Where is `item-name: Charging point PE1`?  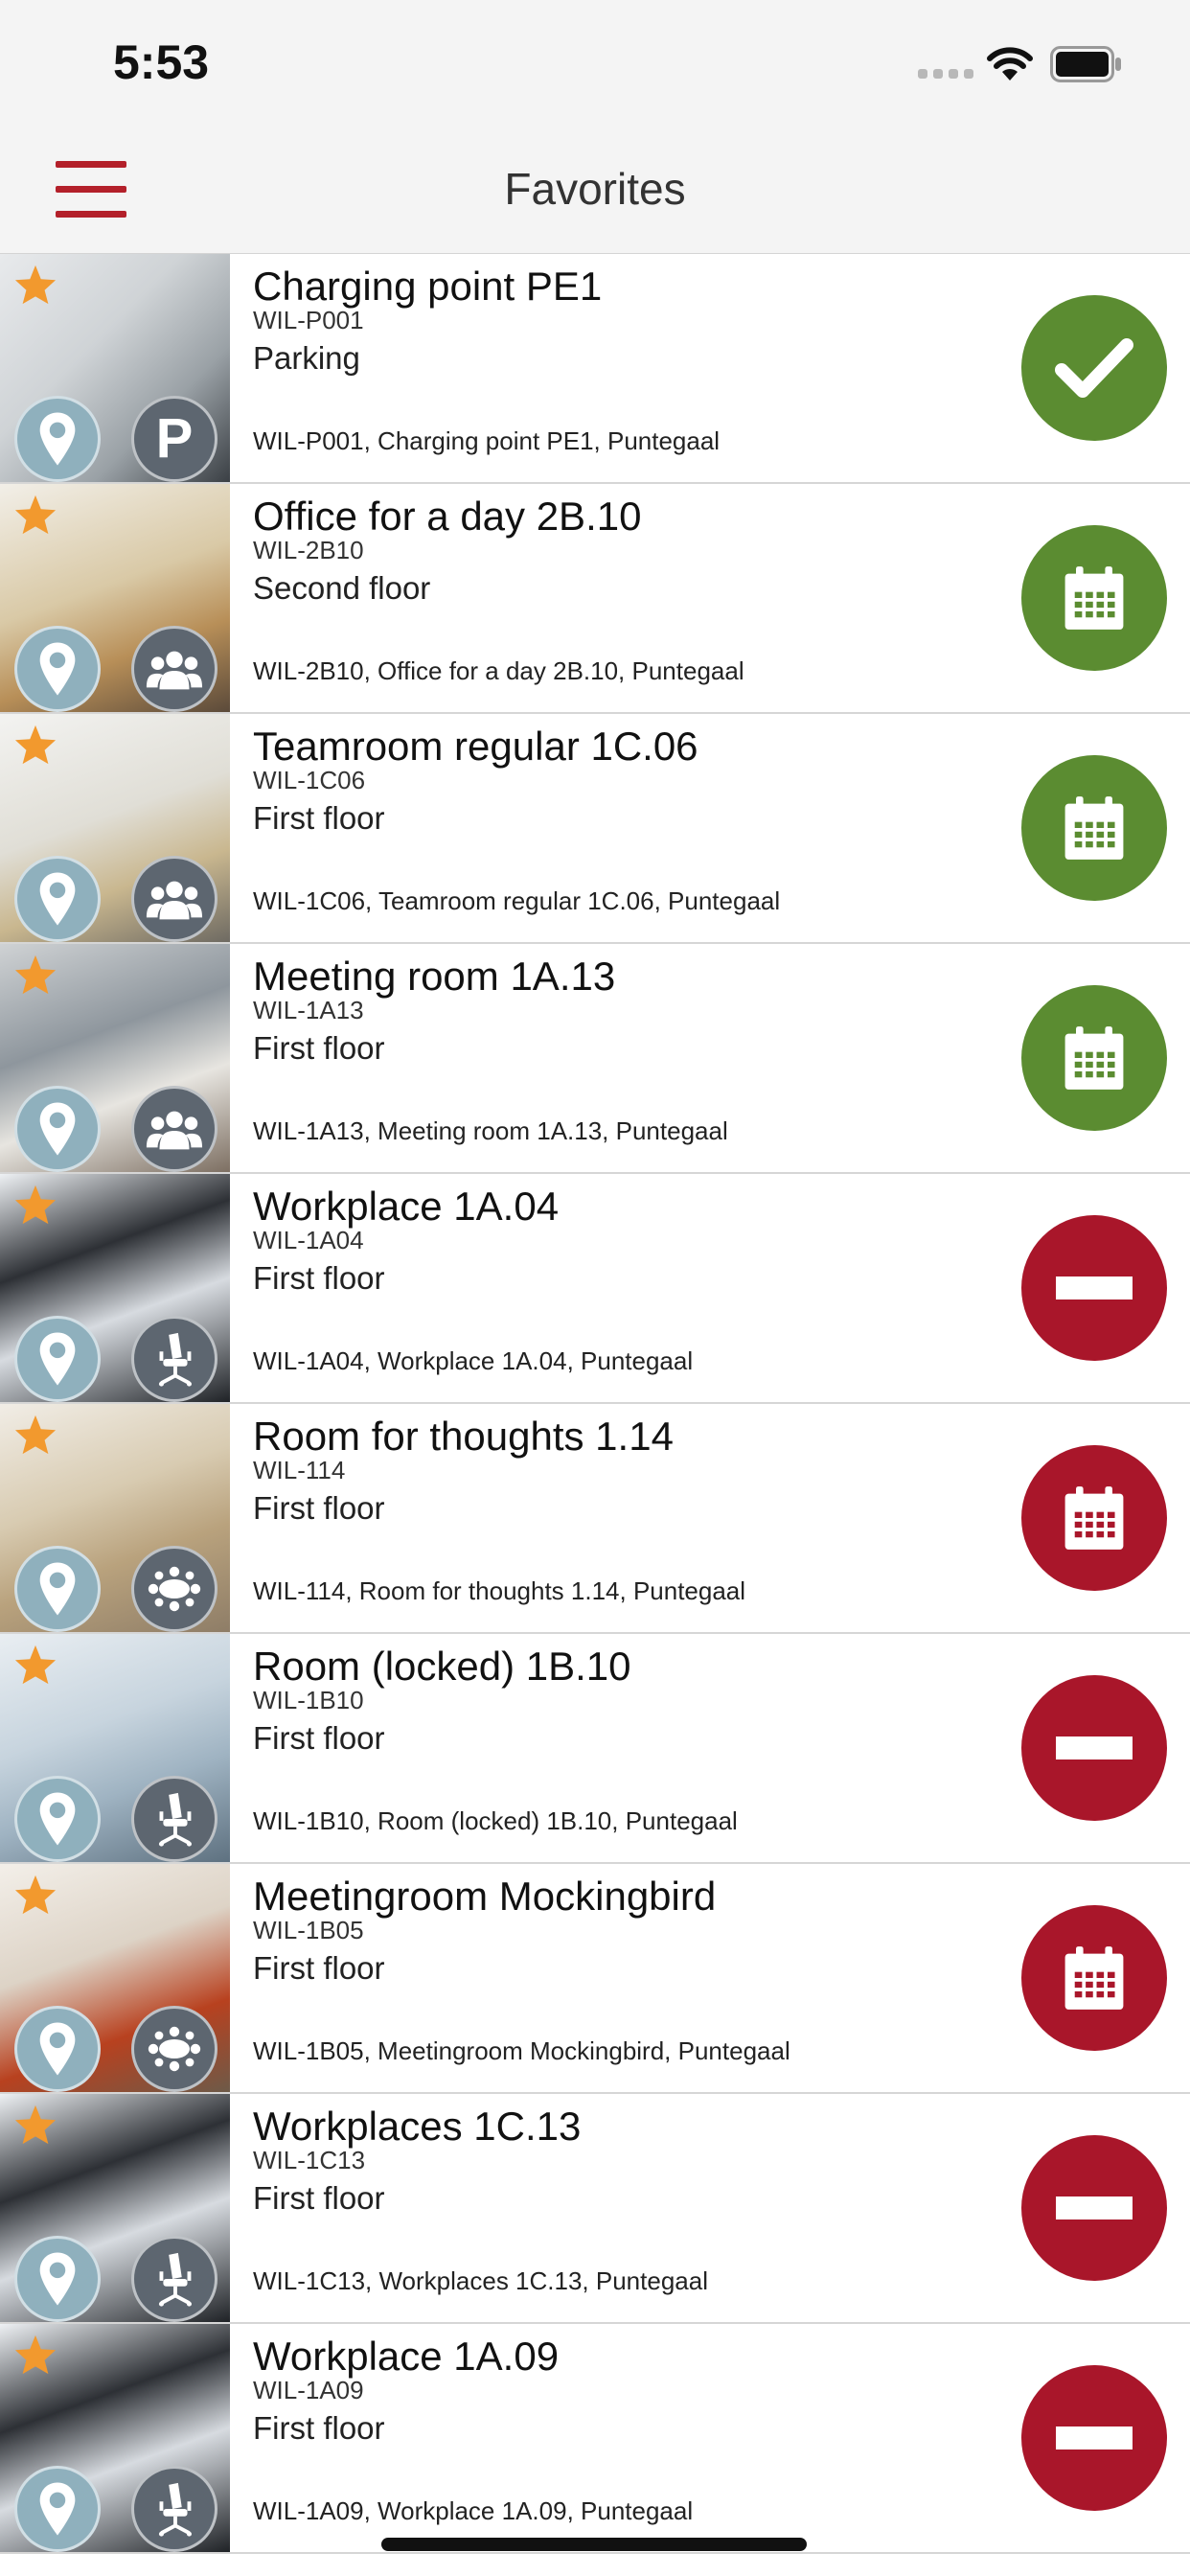 item-name: Charging point PE1 is located at coordinates (428, 286).